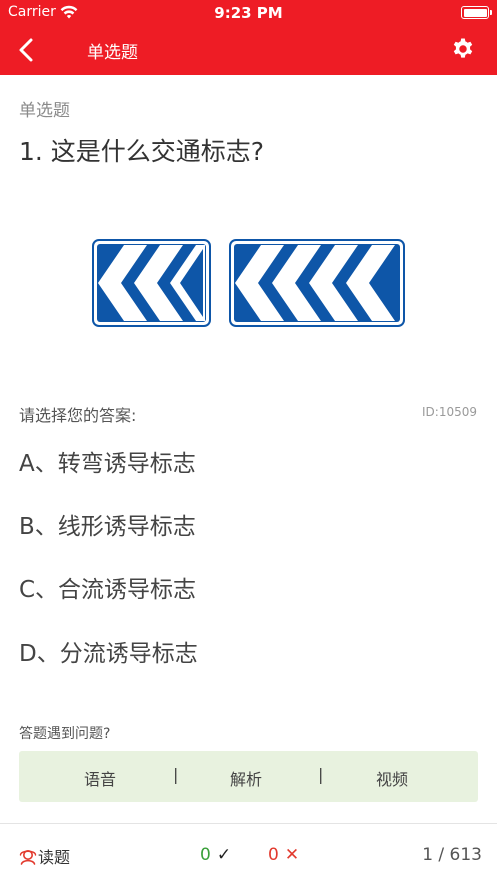  What do you see at coordinates (449, 412) in the screenshot?
I see `question-id: ID:10509` at bounding box center [449, 412].